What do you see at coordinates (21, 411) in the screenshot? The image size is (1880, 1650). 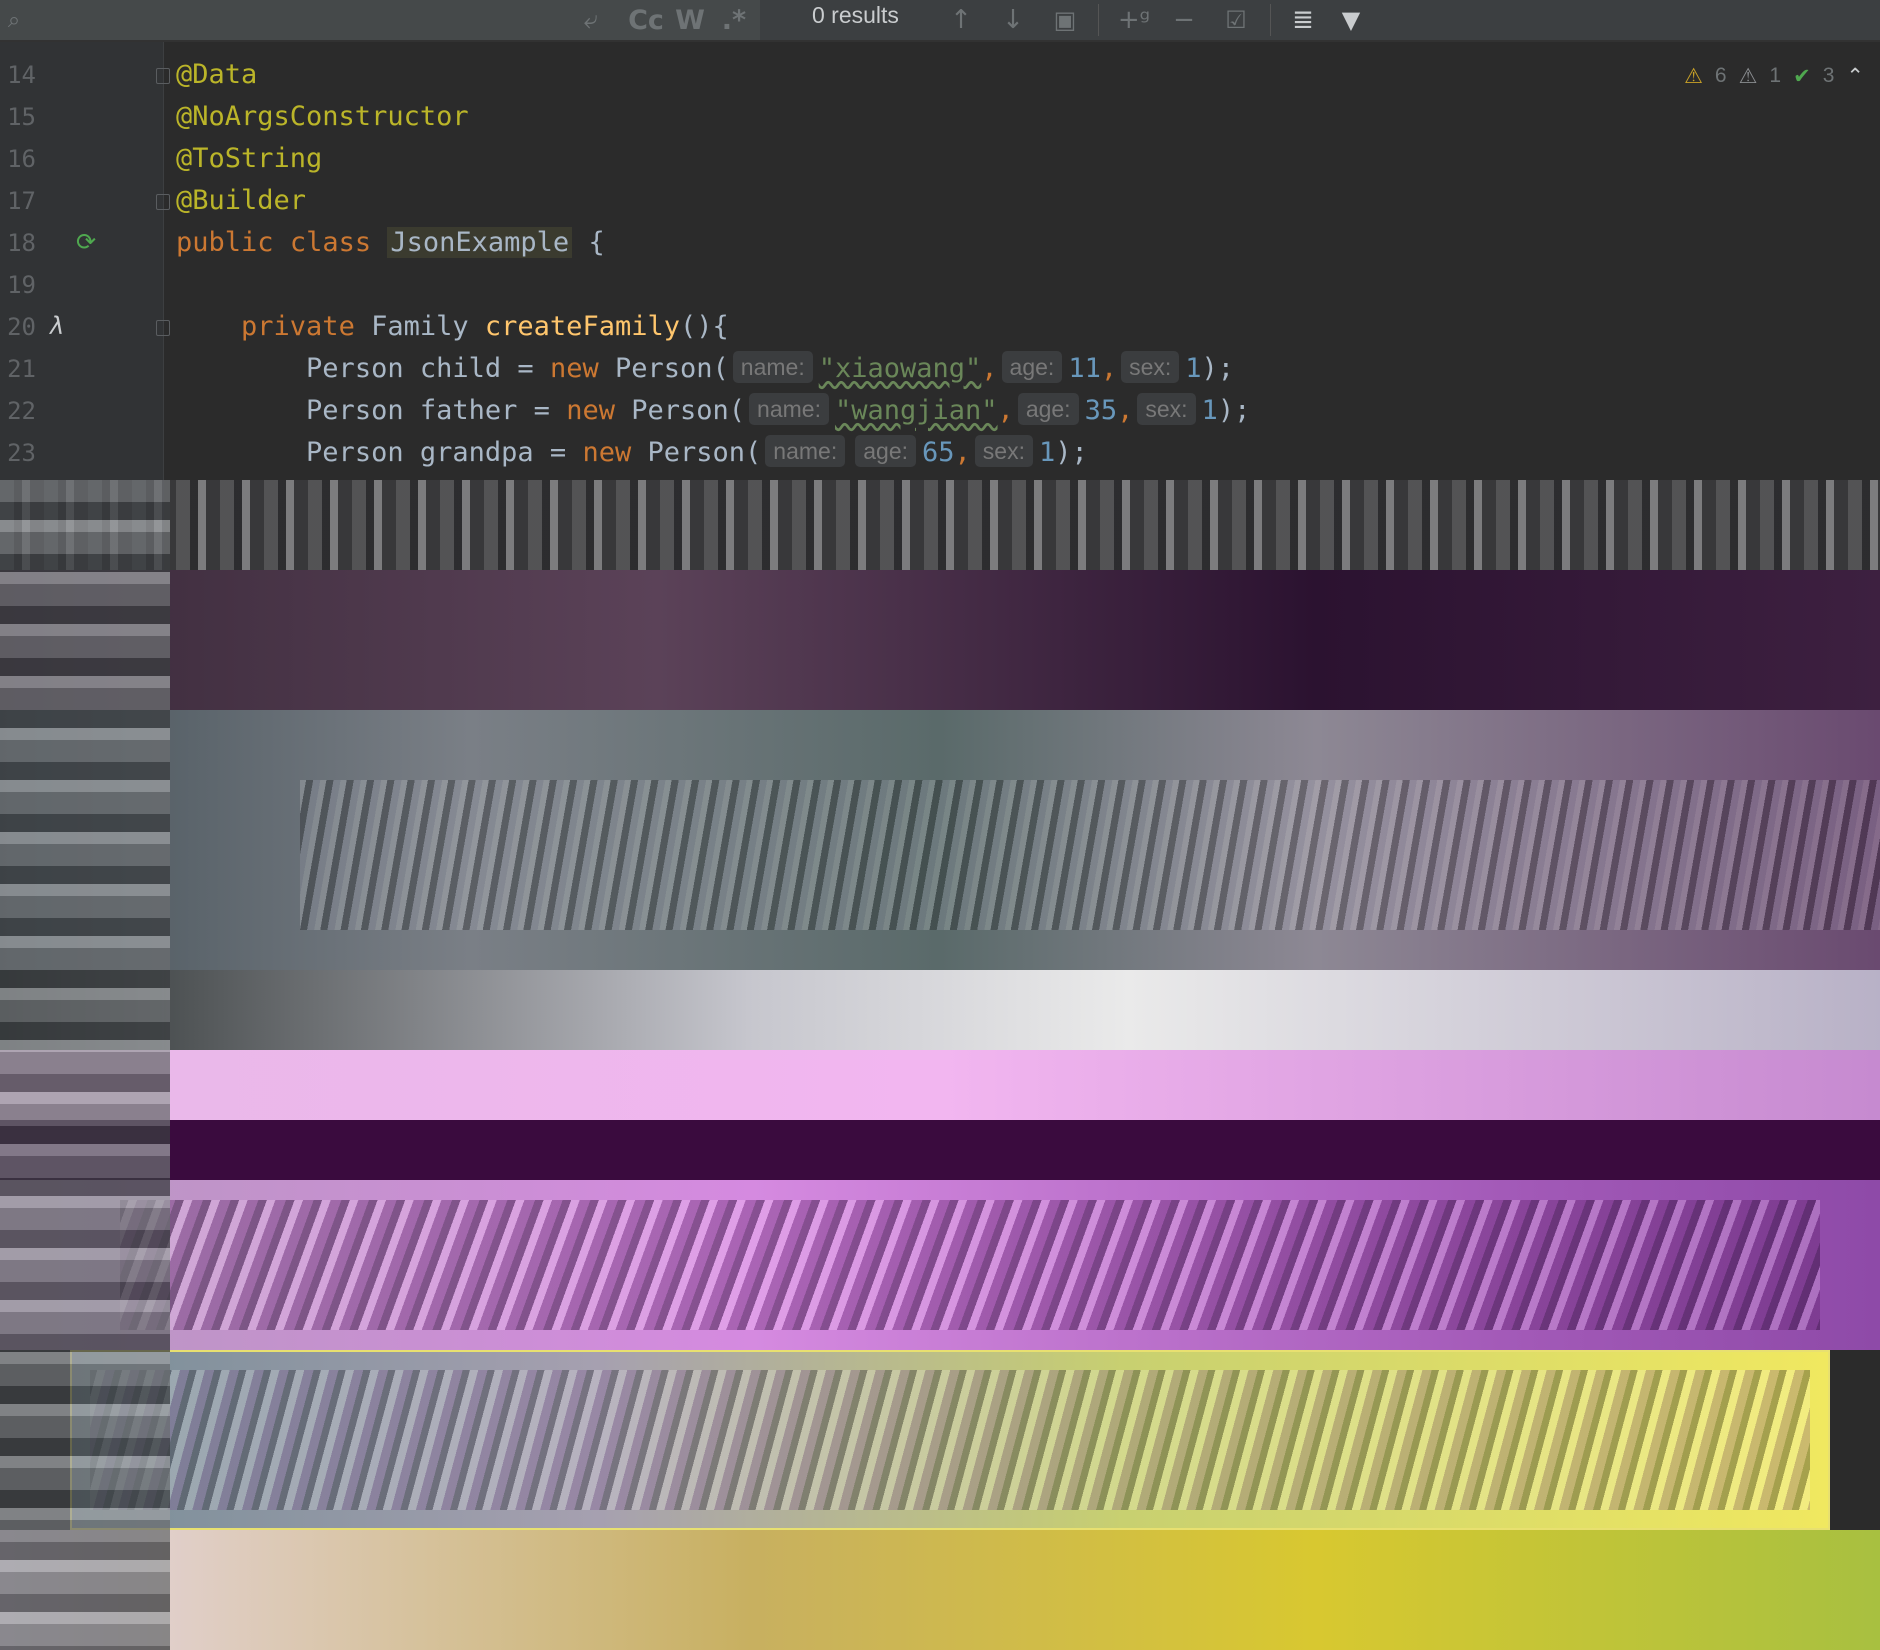 I see `line-number: 22` at bounding box center [21, 411].